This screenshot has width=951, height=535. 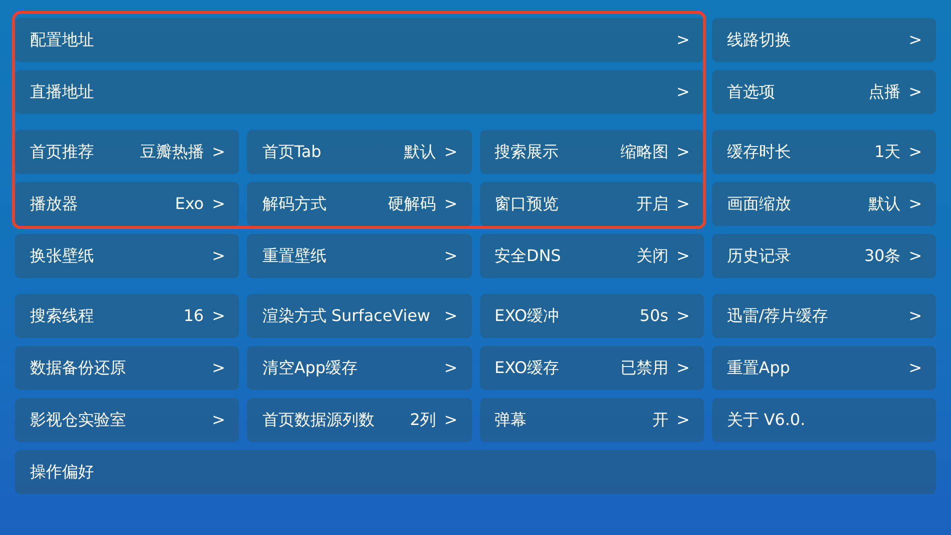 What do you see at coordinates (359, 368) in the screenshot?
I see `setting-item: 清空App缓存 >` at bounding box center [359, 368].